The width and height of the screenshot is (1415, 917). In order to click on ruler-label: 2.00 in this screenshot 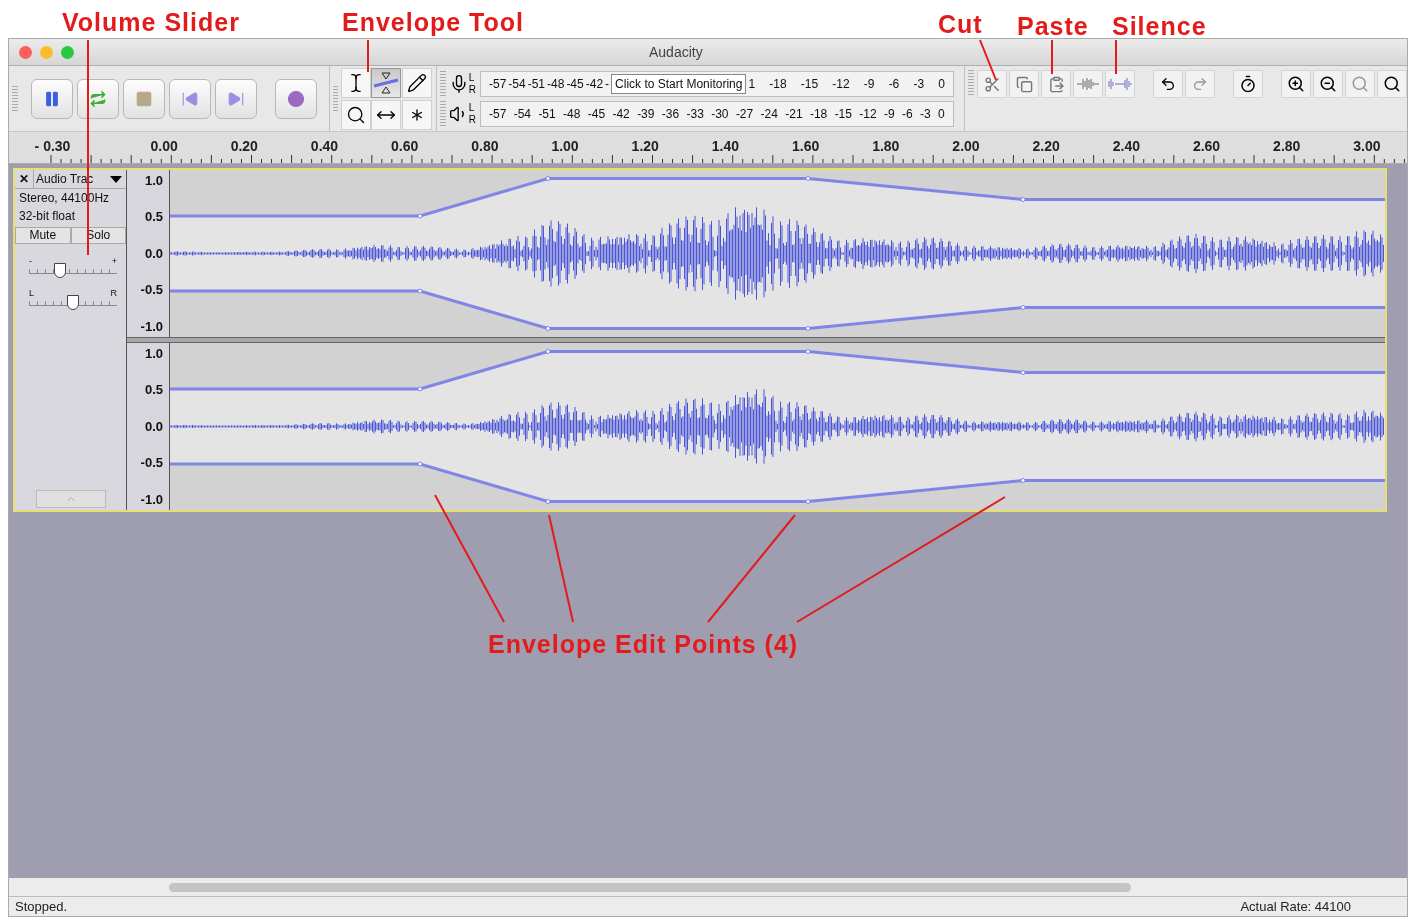, I will do `click(966, 146)`.